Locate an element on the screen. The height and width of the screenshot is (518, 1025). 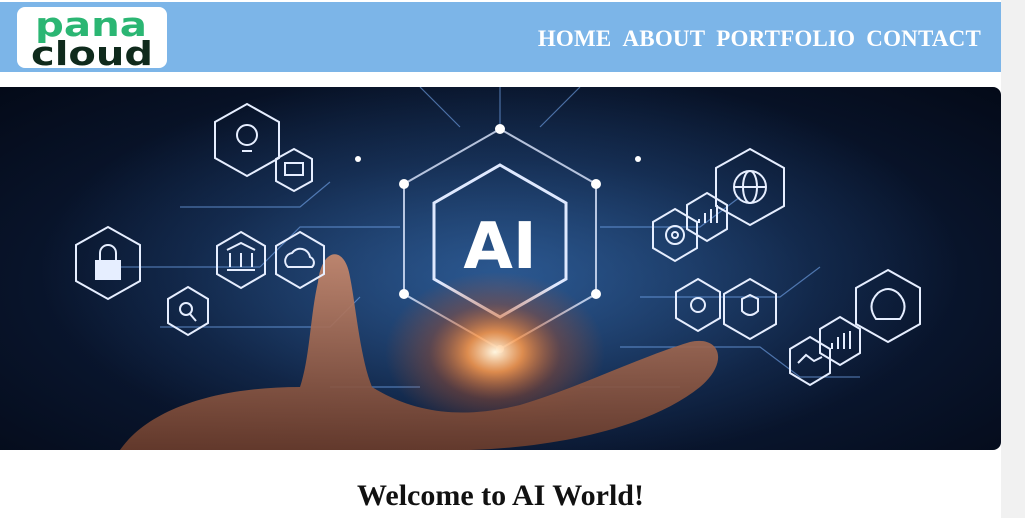
nav-portfolio-link: PORTFOLIO is located at coordinates (785, 39).